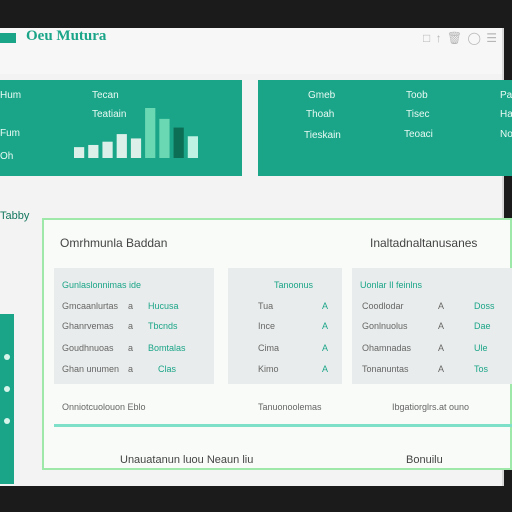 This screenshot has width=512, height=512. What do you see at coordinates (88, 326) in the screenshot?
I see `card-row-label: Ghanrvemas` at bounding box center [88, 326].